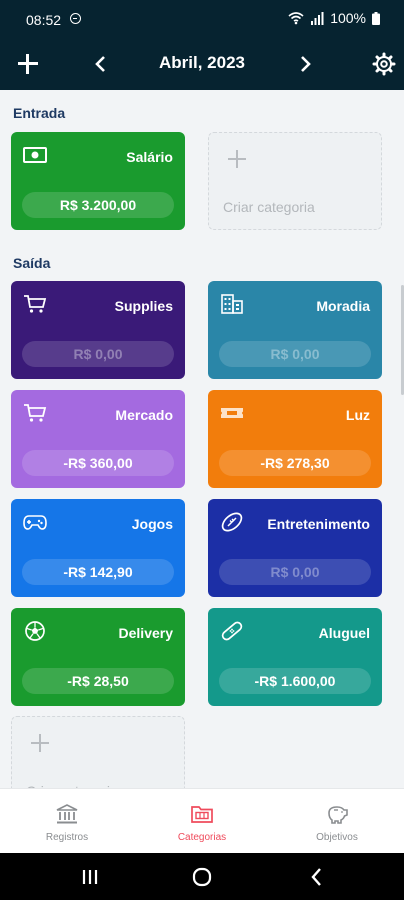  Describe the element at coordinates (98, 463) in the screenshot. I see `category-value: -R$ 360,00` at that location.